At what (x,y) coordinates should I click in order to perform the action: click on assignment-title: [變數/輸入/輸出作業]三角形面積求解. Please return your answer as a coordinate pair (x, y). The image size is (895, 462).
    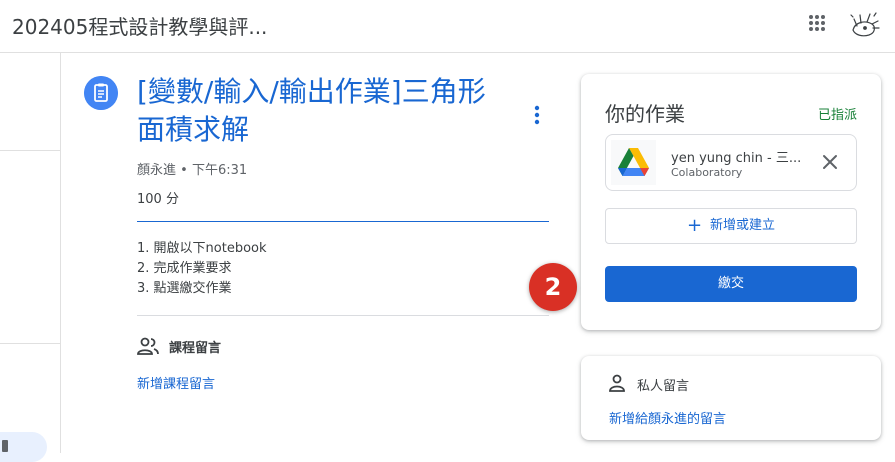
    Looking at the image, I should click on (311, 110).